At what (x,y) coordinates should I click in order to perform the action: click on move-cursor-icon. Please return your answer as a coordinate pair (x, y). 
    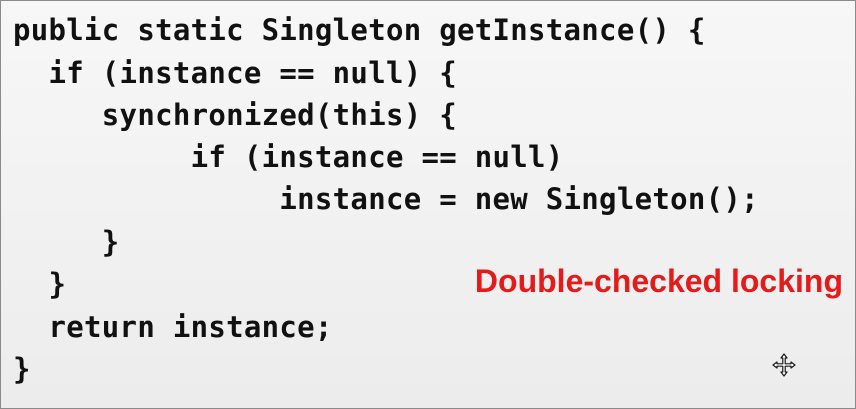
    Looking at the image, I should click on (784, 365).